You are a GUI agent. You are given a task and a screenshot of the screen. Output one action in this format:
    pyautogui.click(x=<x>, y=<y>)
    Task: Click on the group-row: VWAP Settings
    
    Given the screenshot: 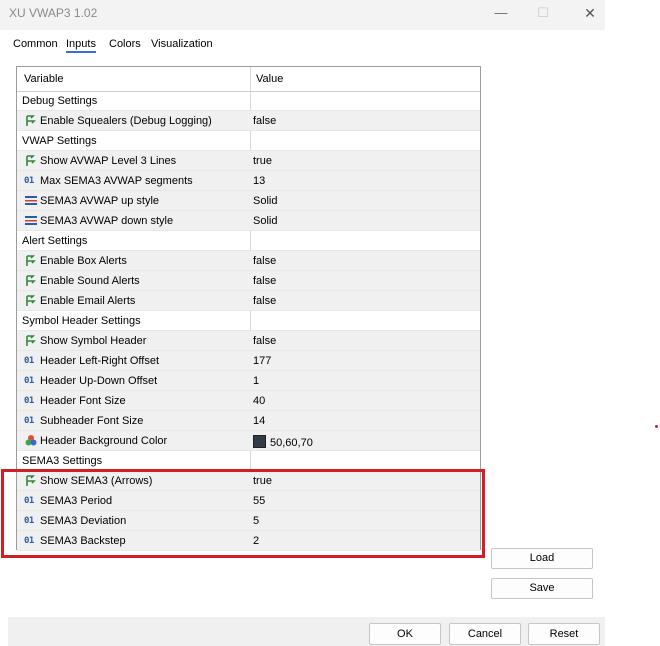 What is the action you would take?
    pyautogui.click(x=248, y=141)
    